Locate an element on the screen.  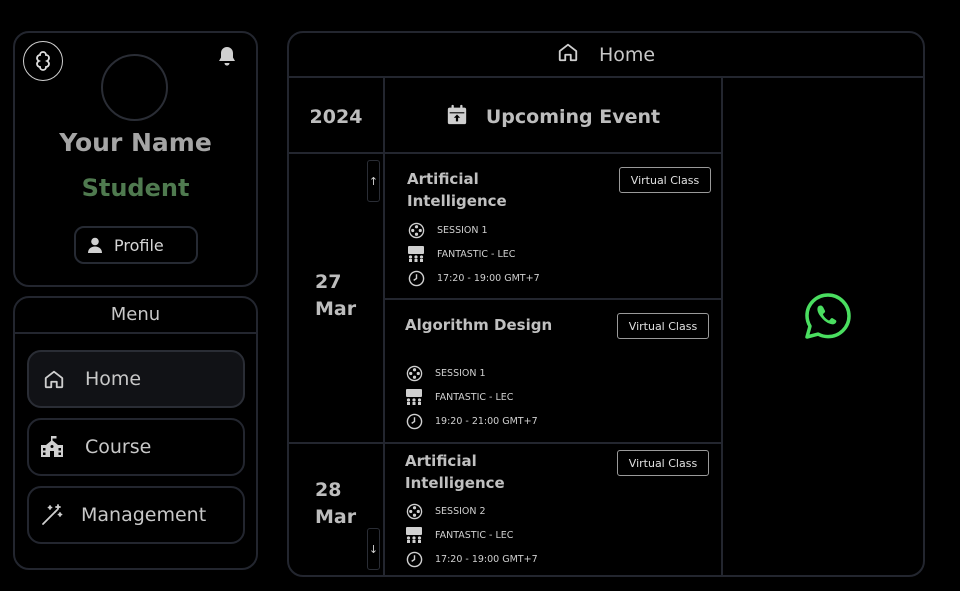
event-time: 19:20 - 21:00 GMT+7 is located at coordinates (471, 421).